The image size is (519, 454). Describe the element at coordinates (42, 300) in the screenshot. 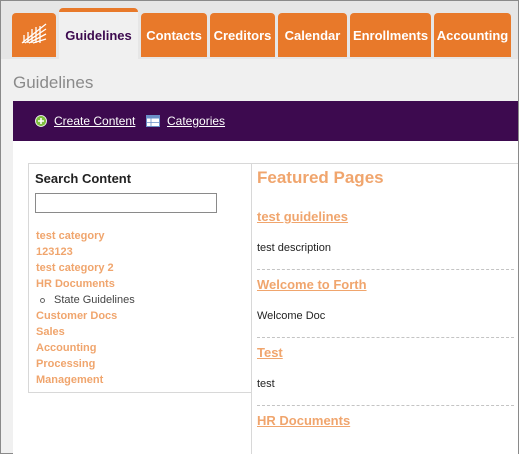

I see `bullet-icon` at that location.